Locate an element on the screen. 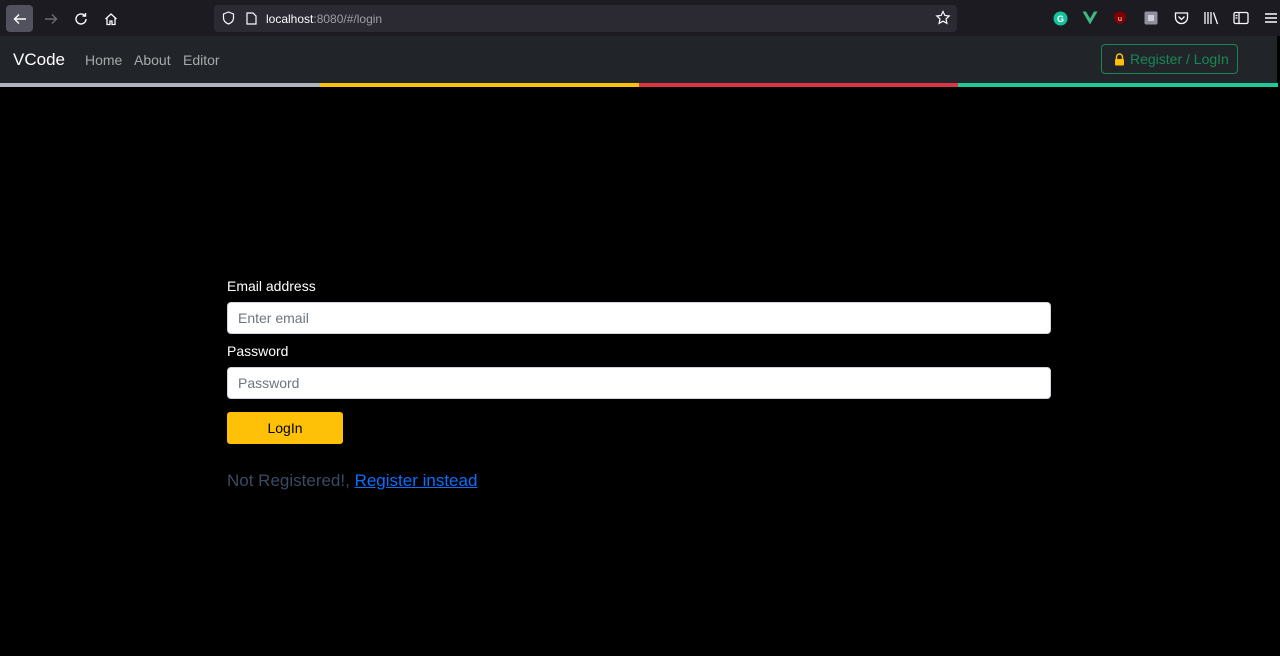 This screenshot has height=656, width=1280. nav-link-home: Home is located at coordinates (103, 60).